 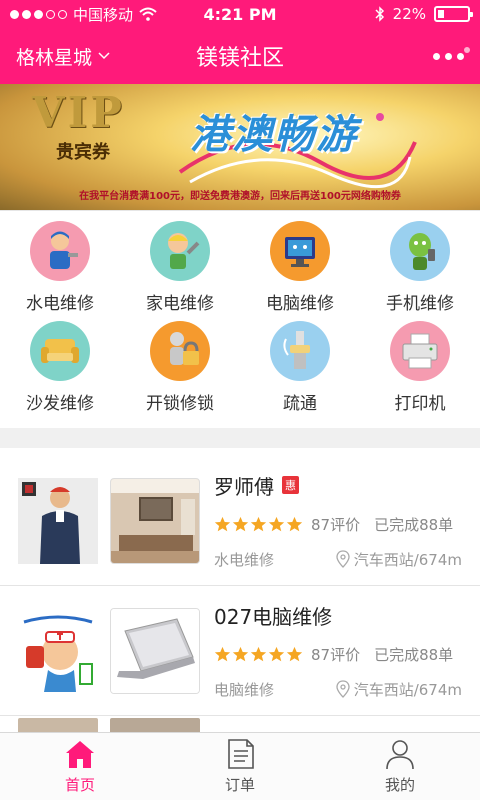 I want to click on status-bar: 中国移动 4:21 PM 22%, so click(x=240, y=14).